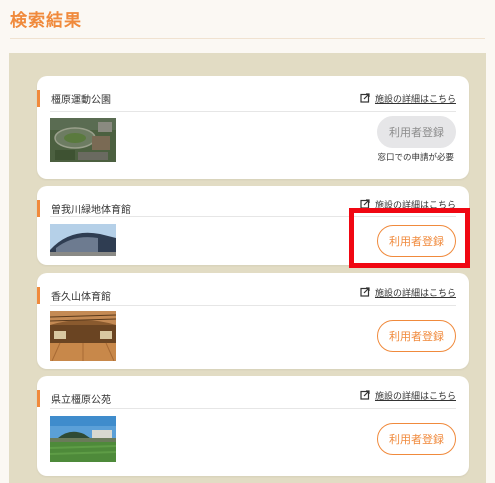 The width and height of the screenshot is (495, 483). What do you see at coordinates (409, 238) in the screenshot?
I see `highlight-box` at bounding box center [409, 238].